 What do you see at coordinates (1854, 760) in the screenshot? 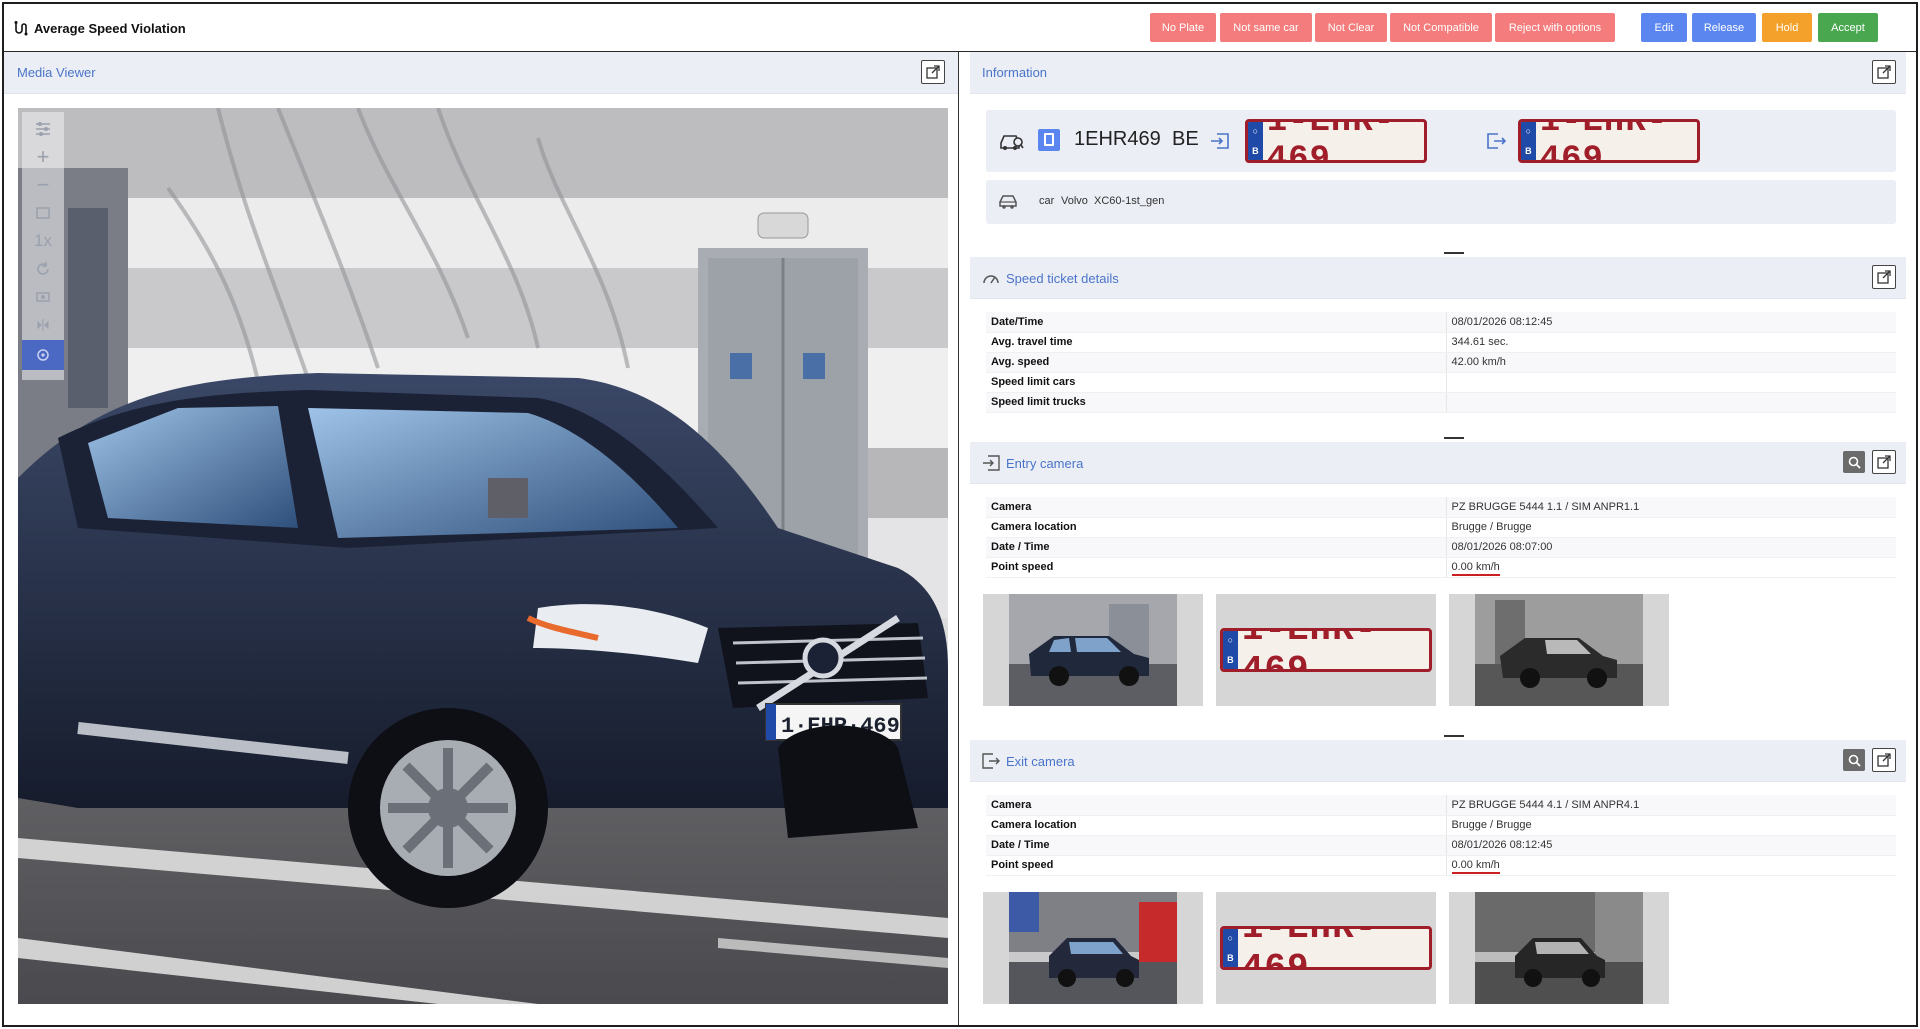
I see `exit-camera-search-button` at bounding box center [1854, 760].